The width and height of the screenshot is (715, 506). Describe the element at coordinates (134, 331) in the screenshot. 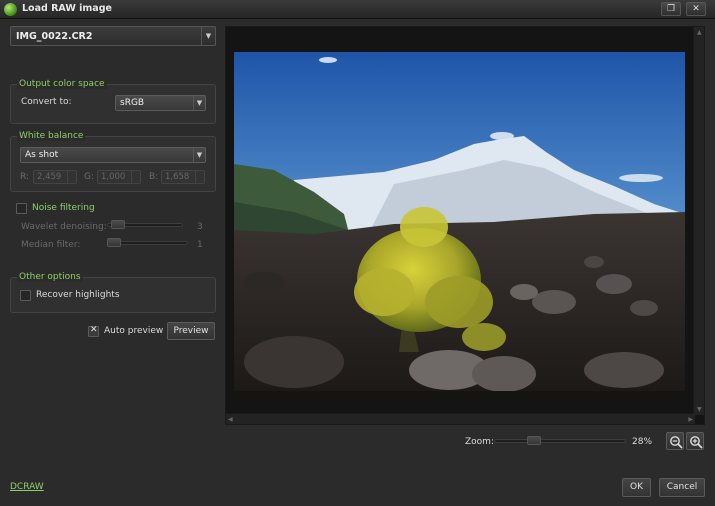

I see `auto-preview-label: Auto preview` at that location.